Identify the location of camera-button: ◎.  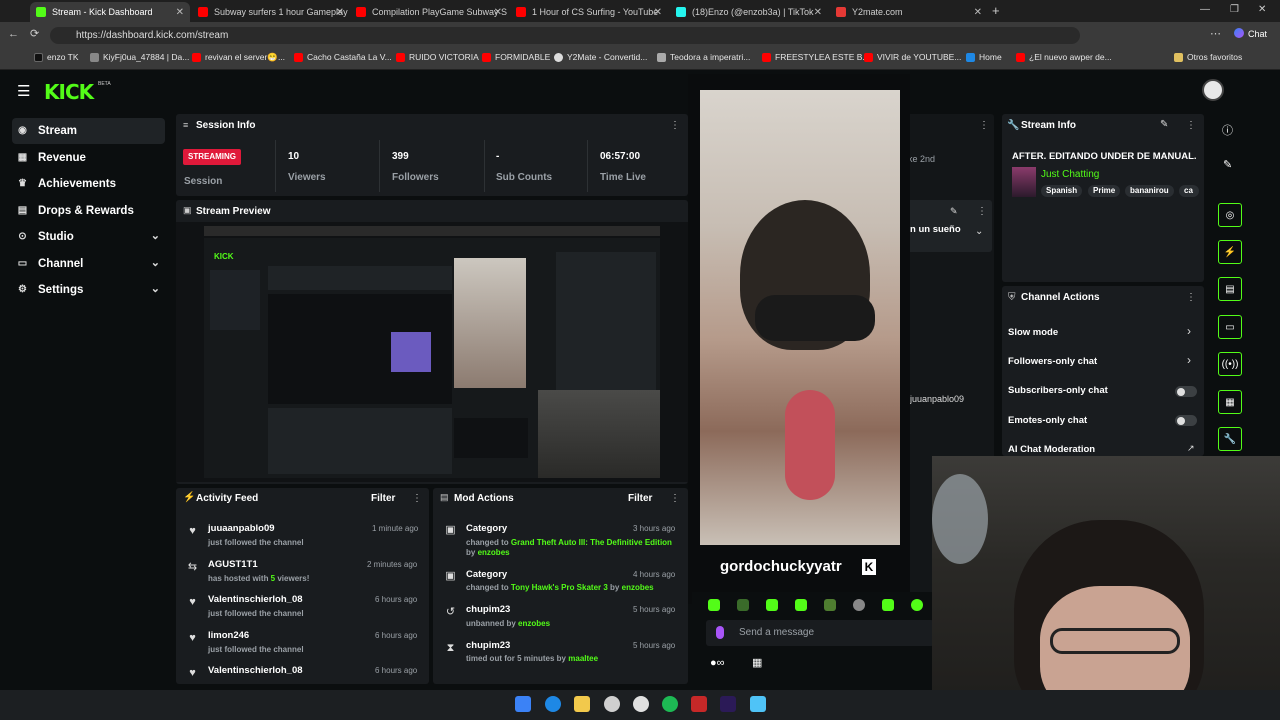
(1230, 215).